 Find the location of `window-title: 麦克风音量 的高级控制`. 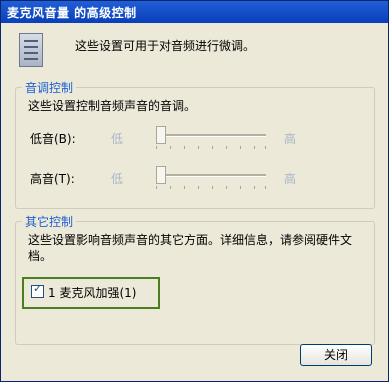

window-title: 麦克风音量 的高级控制 is located at coordinates (72, 13).